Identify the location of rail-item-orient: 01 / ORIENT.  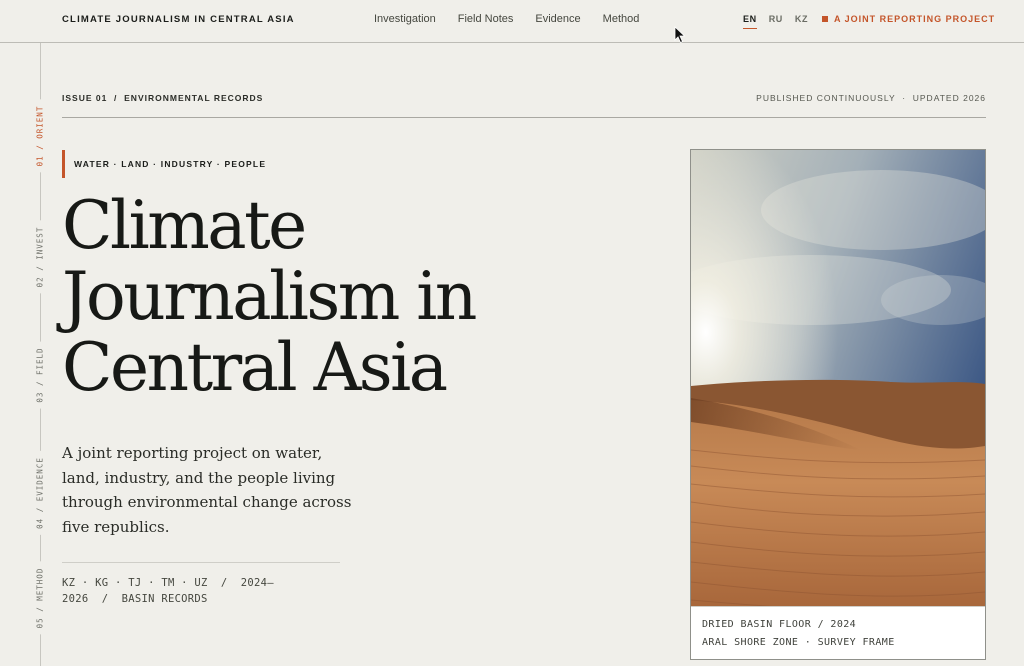
(40, 136).